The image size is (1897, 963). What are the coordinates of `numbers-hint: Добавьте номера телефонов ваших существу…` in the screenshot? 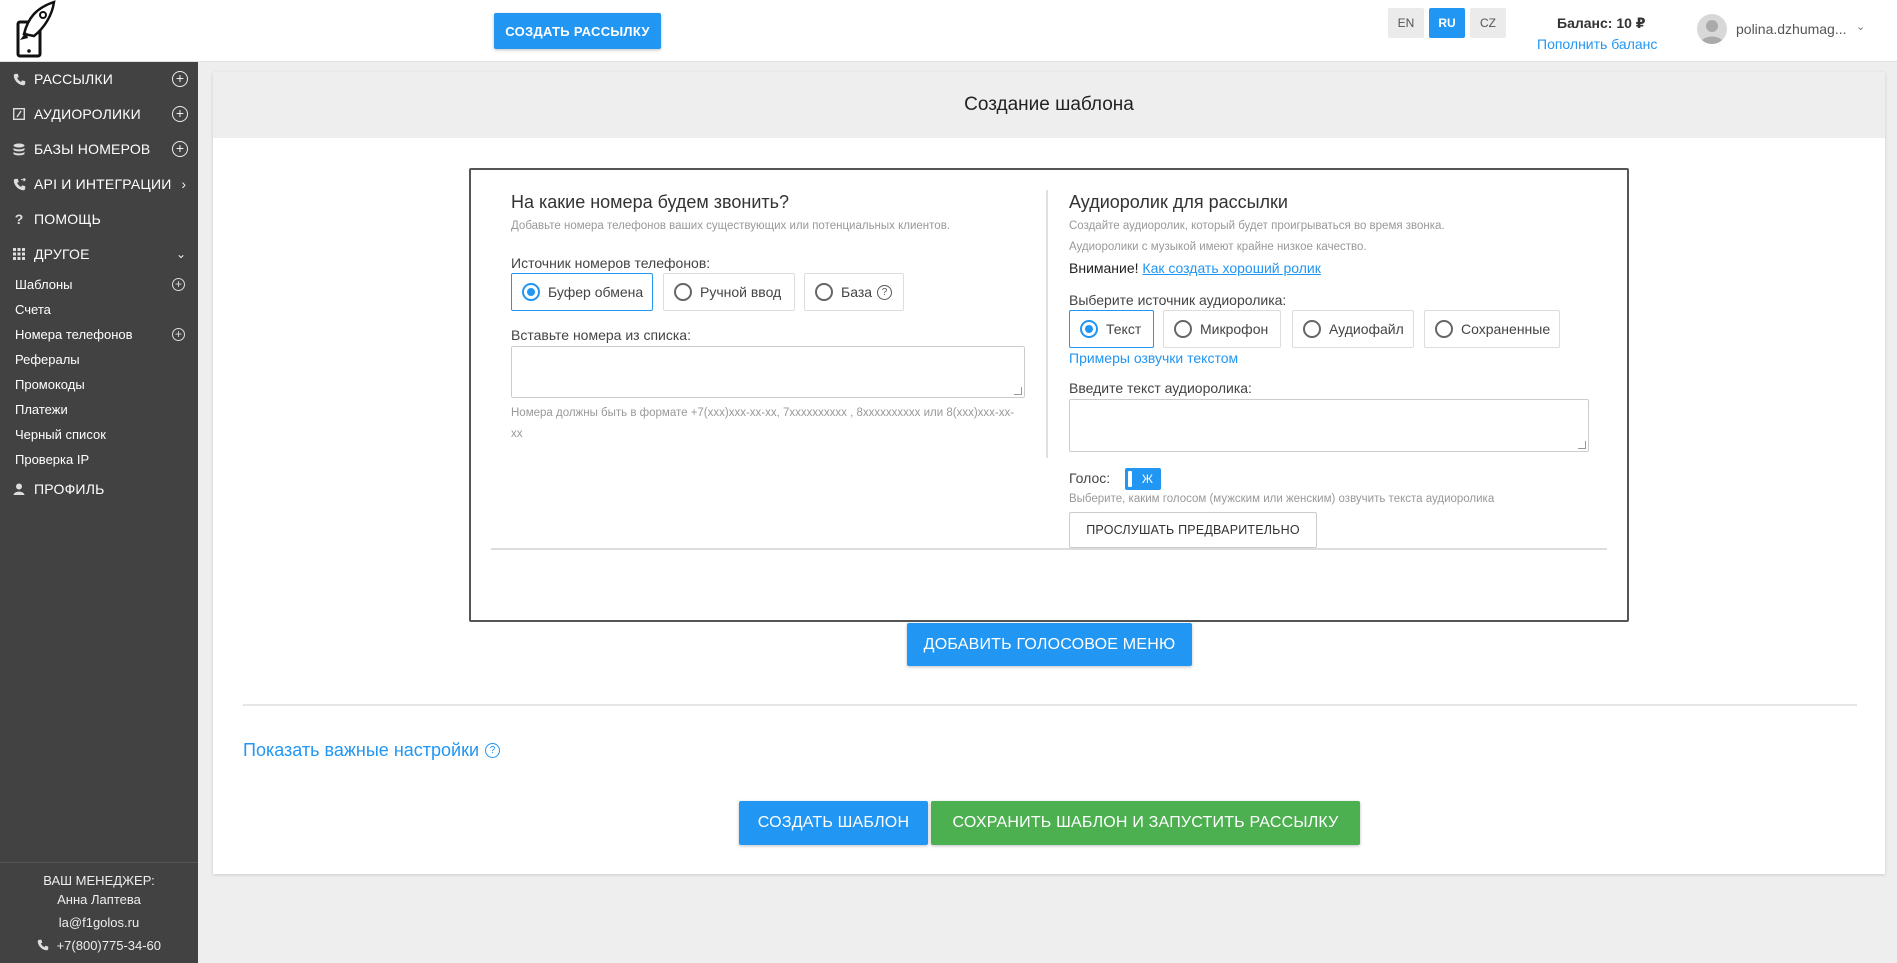 It's located at (730, 226).